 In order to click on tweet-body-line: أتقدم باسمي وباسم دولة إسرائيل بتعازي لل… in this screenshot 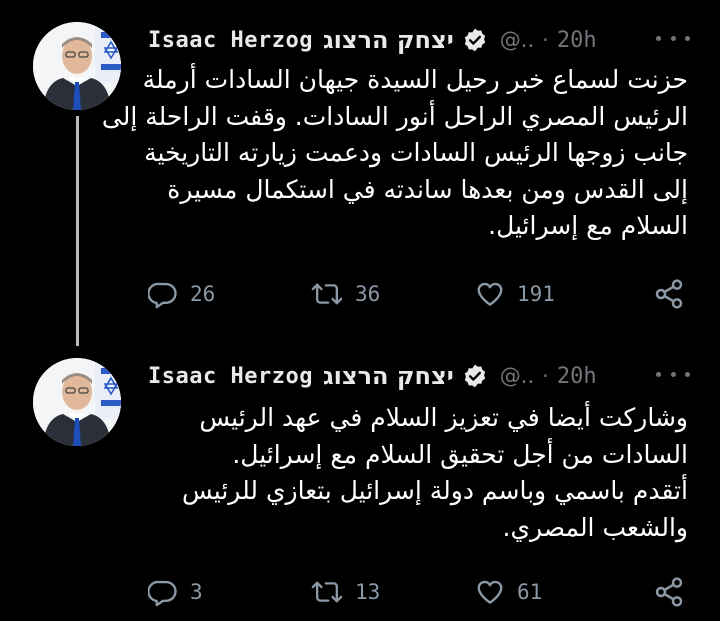, I will do `click(434, 490)`.